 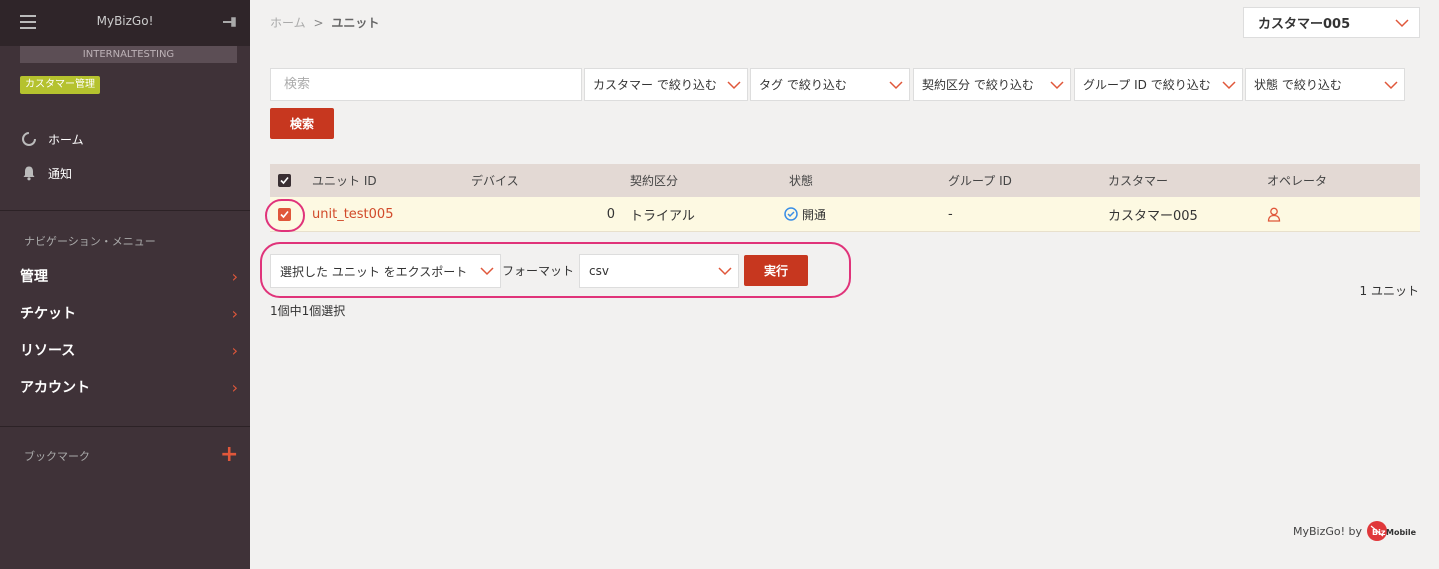 What do you see at coordinates (129, 313) in the screenshot?
I see `sidebar-nav-tickets: チケット ›` at bounding box center [129, 313].